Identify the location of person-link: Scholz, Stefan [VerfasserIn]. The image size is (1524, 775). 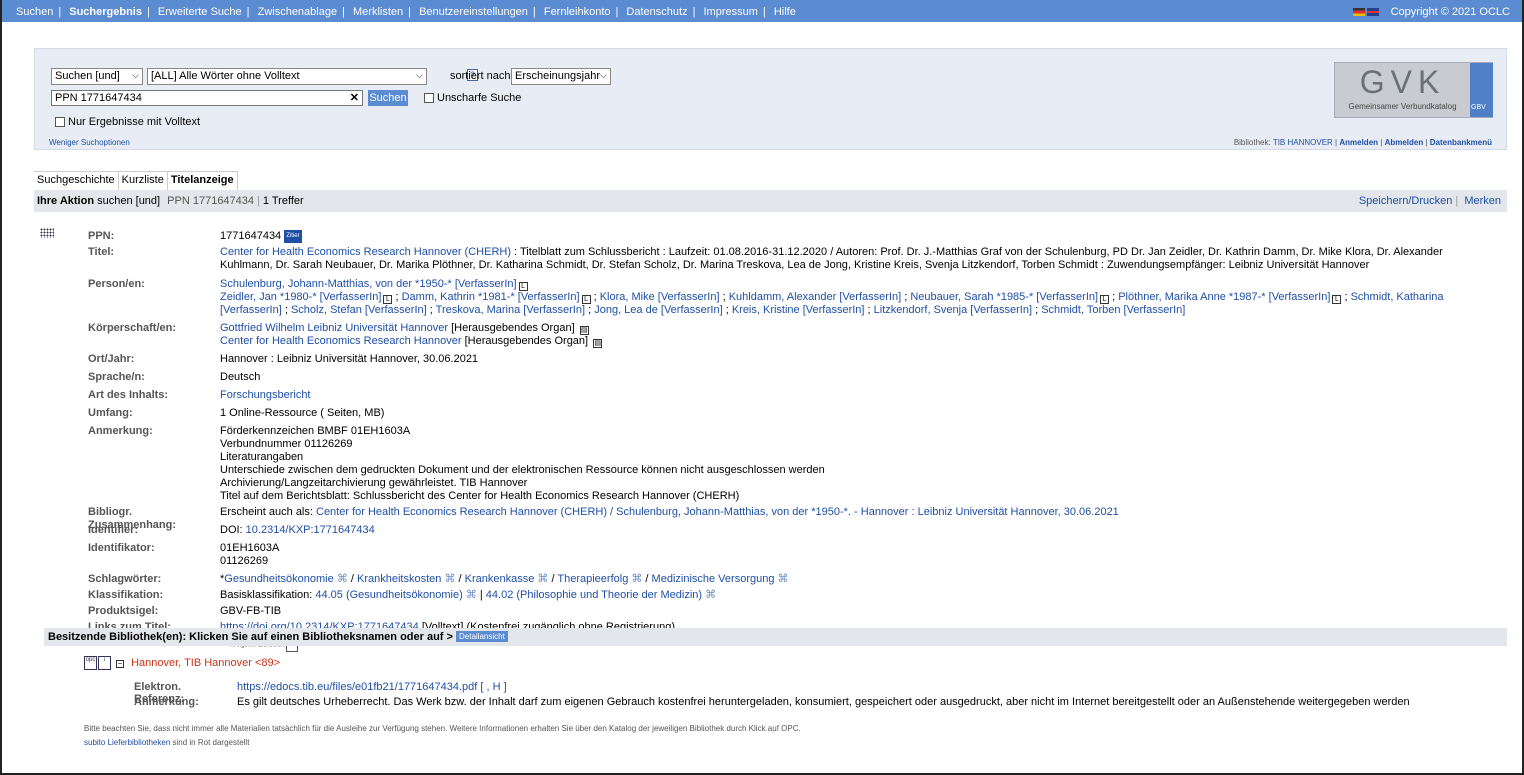
(359, 310).